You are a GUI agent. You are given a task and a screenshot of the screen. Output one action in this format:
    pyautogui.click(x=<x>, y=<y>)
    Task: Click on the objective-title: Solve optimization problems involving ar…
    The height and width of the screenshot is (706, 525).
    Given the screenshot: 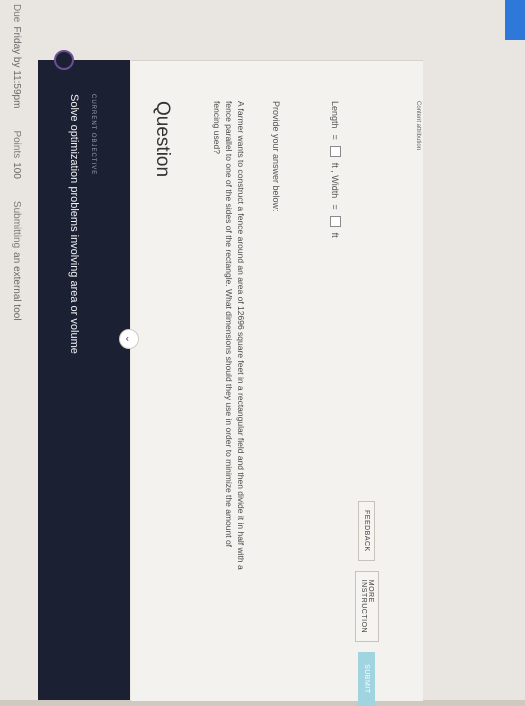 What is the action you would take?
    pyautogui.click(x=74, y=224)
    